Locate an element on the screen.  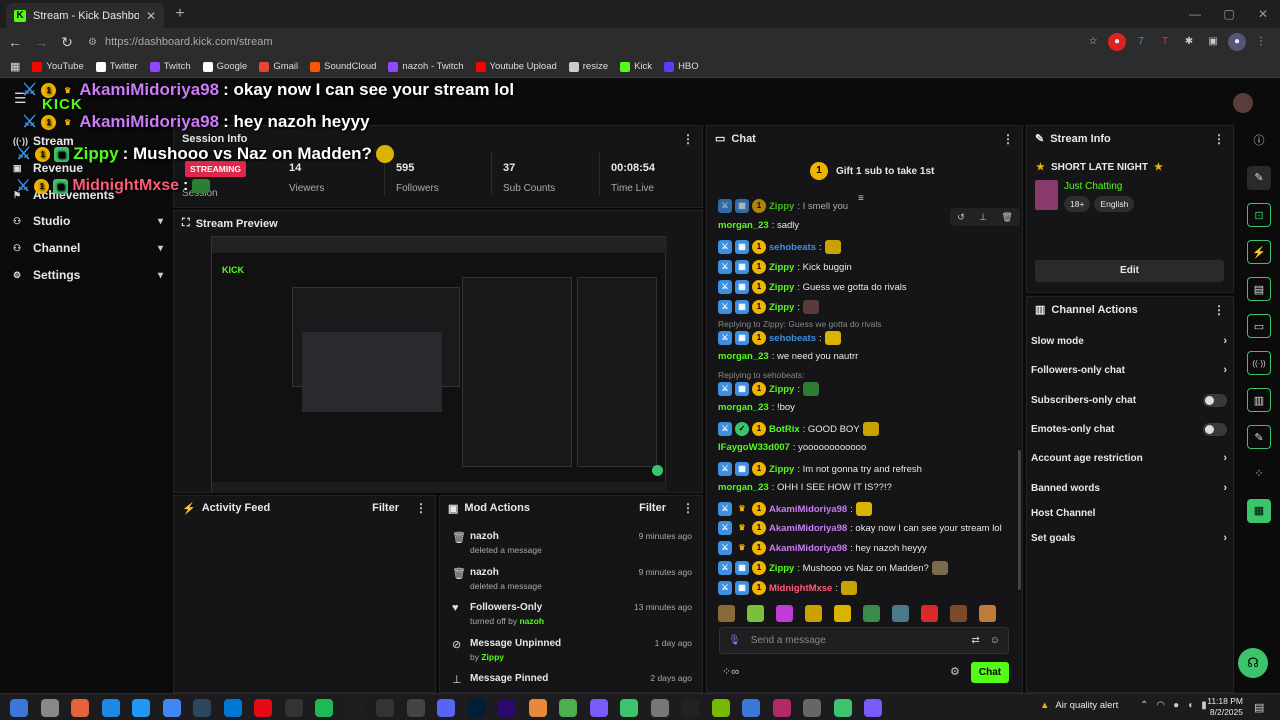
extension-tp-icon: T is located at coordinates (1165, 42).